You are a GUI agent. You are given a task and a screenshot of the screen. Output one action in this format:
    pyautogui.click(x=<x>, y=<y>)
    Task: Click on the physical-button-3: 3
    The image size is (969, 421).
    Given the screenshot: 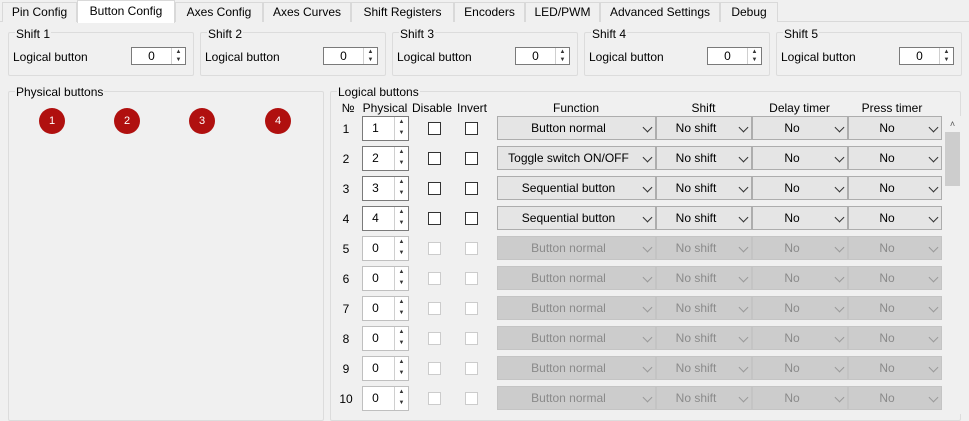 What is the action you would take?
    pyautogui.click(x=202, y=121)
    